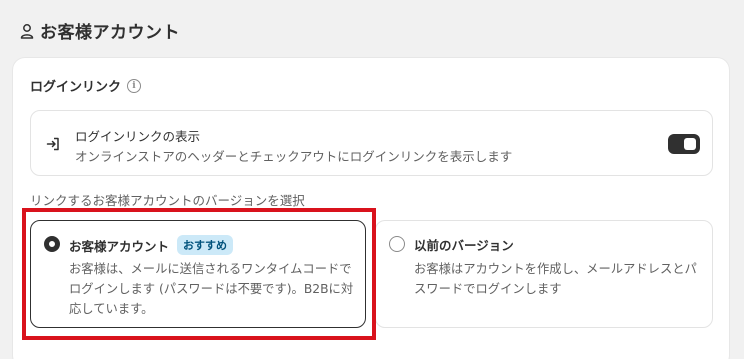 The image size is (744, 359). I want to click on login-link-description: オンラインストアのヘッダーとチェックアウトにログインリンクを表示します, so click(294, 156).